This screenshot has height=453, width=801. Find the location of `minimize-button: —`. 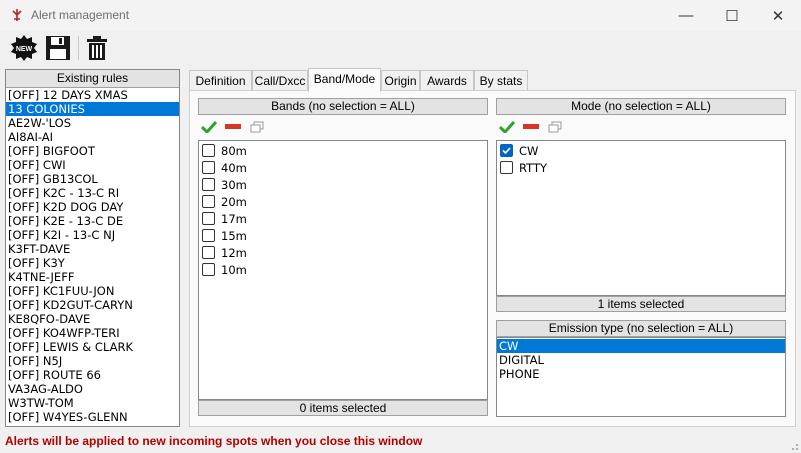

minimize-button: — is located at coordinates (686, 15).